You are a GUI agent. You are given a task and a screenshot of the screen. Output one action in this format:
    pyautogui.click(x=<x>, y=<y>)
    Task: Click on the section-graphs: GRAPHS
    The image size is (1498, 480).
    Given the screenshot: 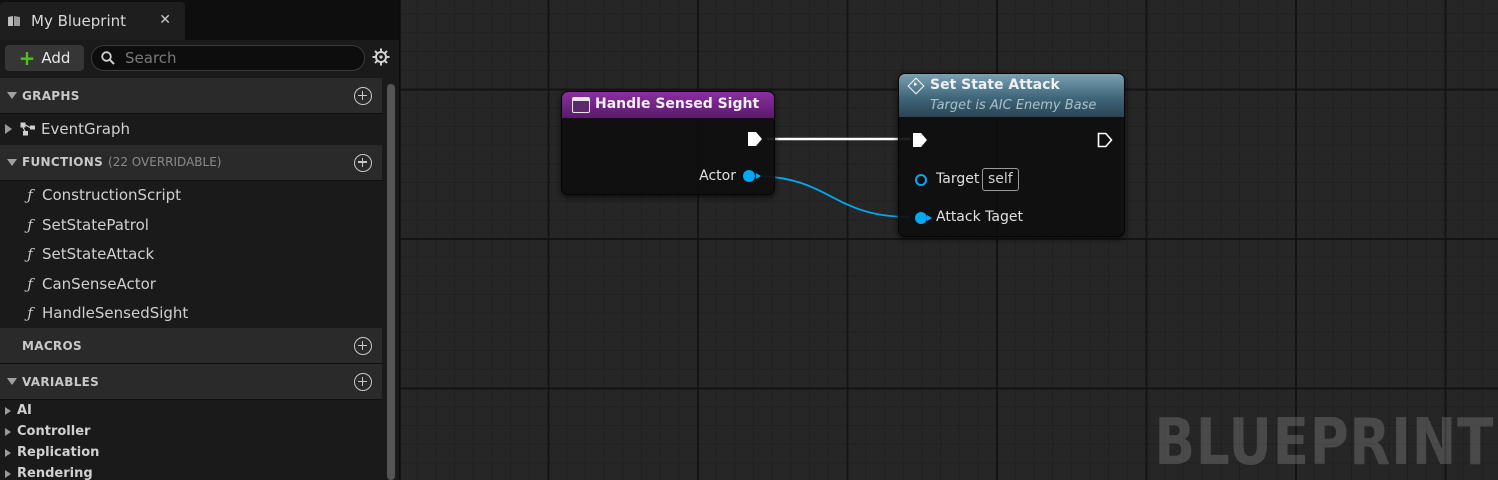 What is the action you would take?
    pyautogui.click(x=191, y=96)
    